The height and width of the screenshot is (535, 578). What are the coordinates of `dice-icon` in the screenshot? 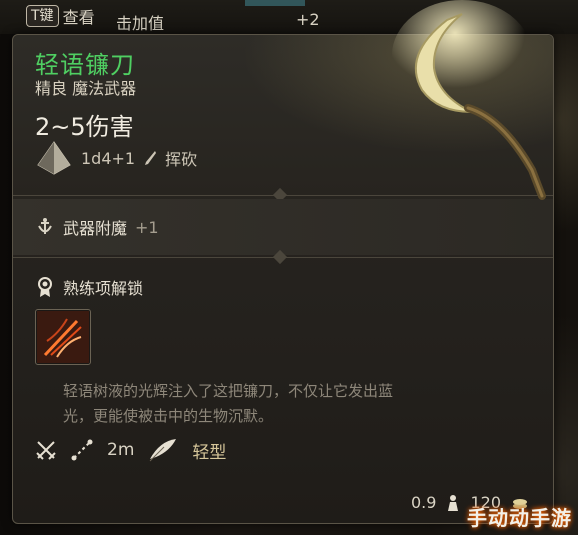 It's located at (54, 158).